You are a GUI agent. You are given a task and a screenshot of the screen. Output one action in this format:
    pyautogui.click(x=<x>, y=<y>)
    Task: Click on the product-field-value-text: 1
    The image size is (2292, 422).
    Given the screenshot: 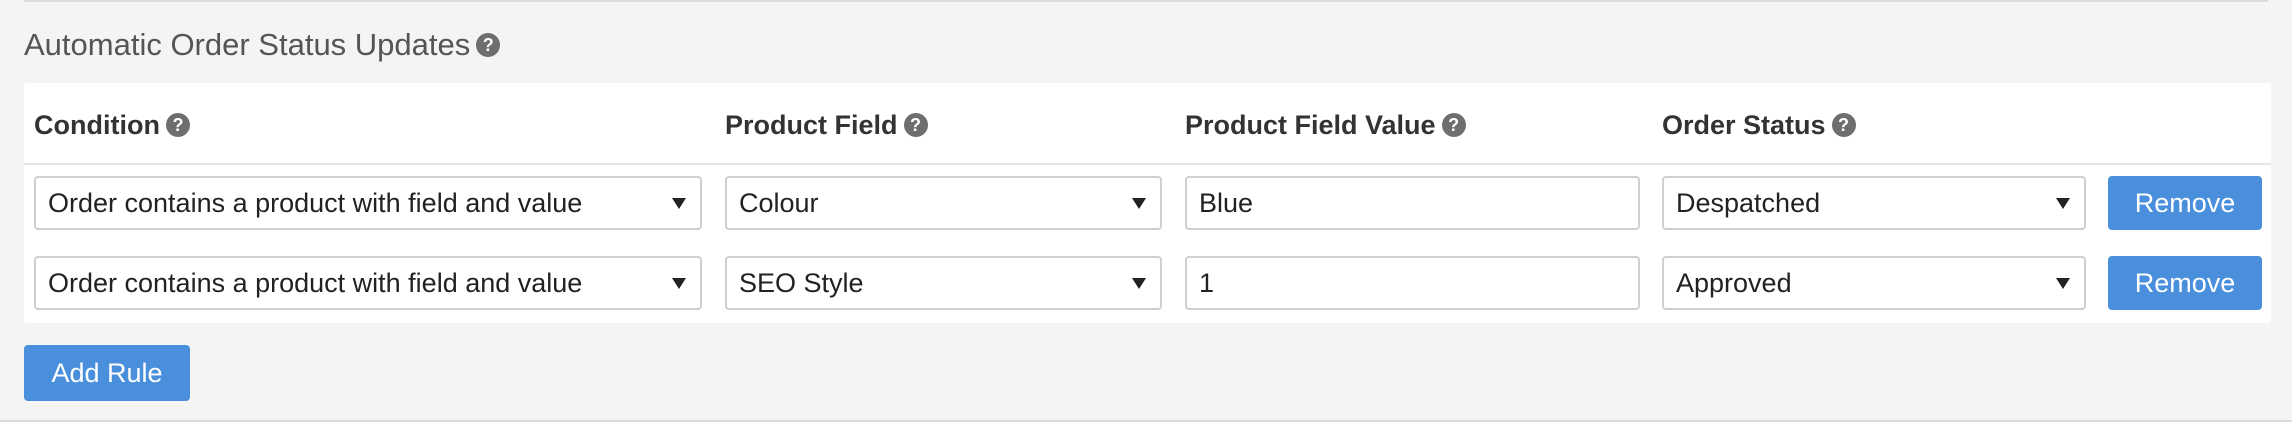 What is the action you would take?
    pyautogui.click(x=1207, y=282)
    